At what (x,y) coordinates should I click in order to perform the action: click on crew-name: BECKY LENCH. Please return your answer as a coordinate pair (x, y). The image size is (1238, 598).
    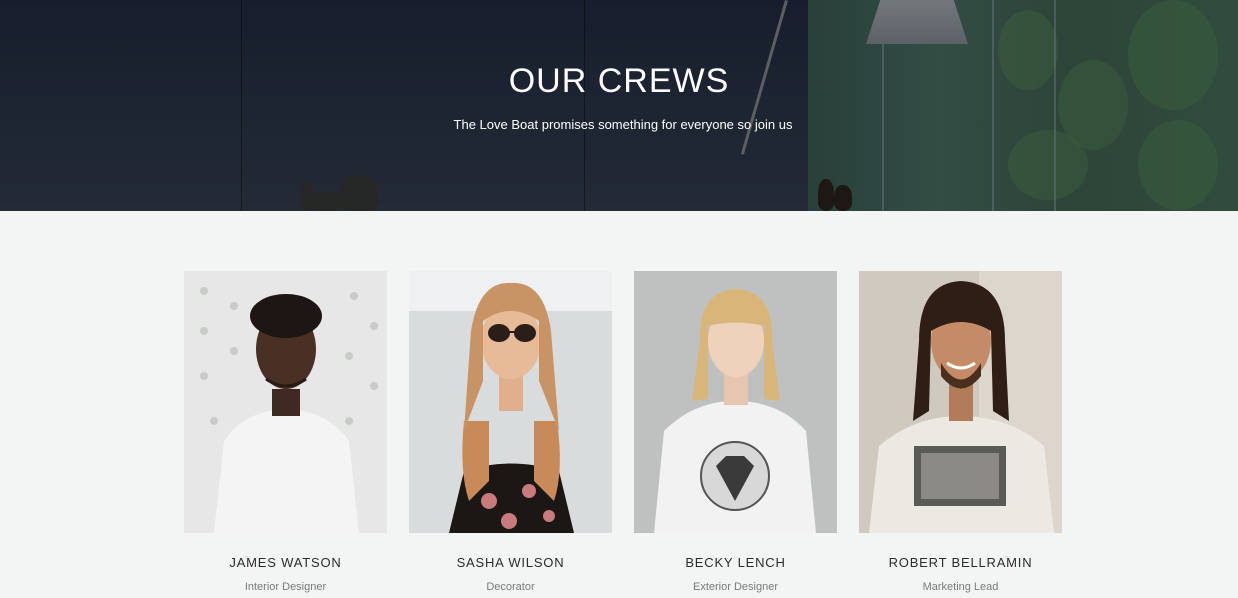
    Looking at the image, I should click on (735, 562).